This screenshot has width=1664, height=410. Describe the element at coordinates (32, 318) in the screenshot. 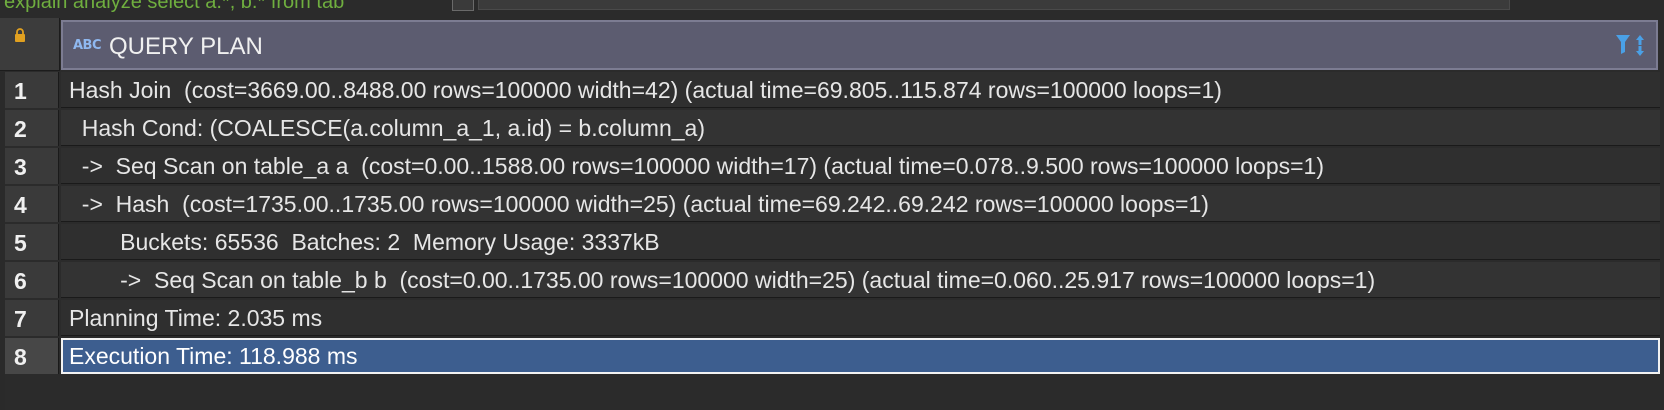

I see `row-number: 7` at that location.